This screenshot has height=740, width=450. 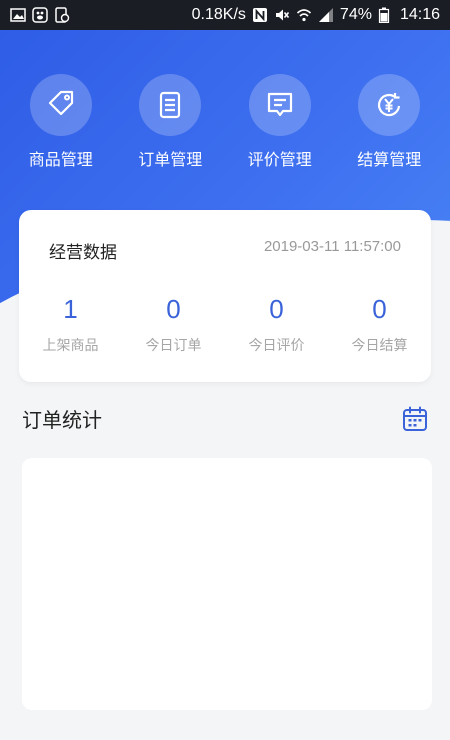 I want to click on stats-row: 1 上架商品 0 今日订单 0 今日评价 0 今日结算, so click(x=225, y=324).